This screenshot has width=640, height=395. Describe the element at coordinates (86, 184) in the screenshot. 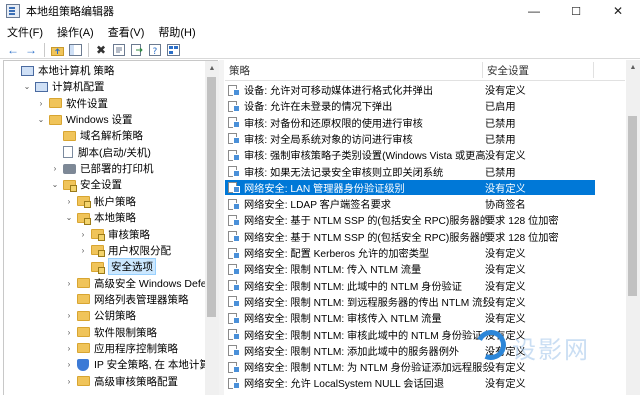

I see `tree-item: ⌄ 安全设置` at that location.